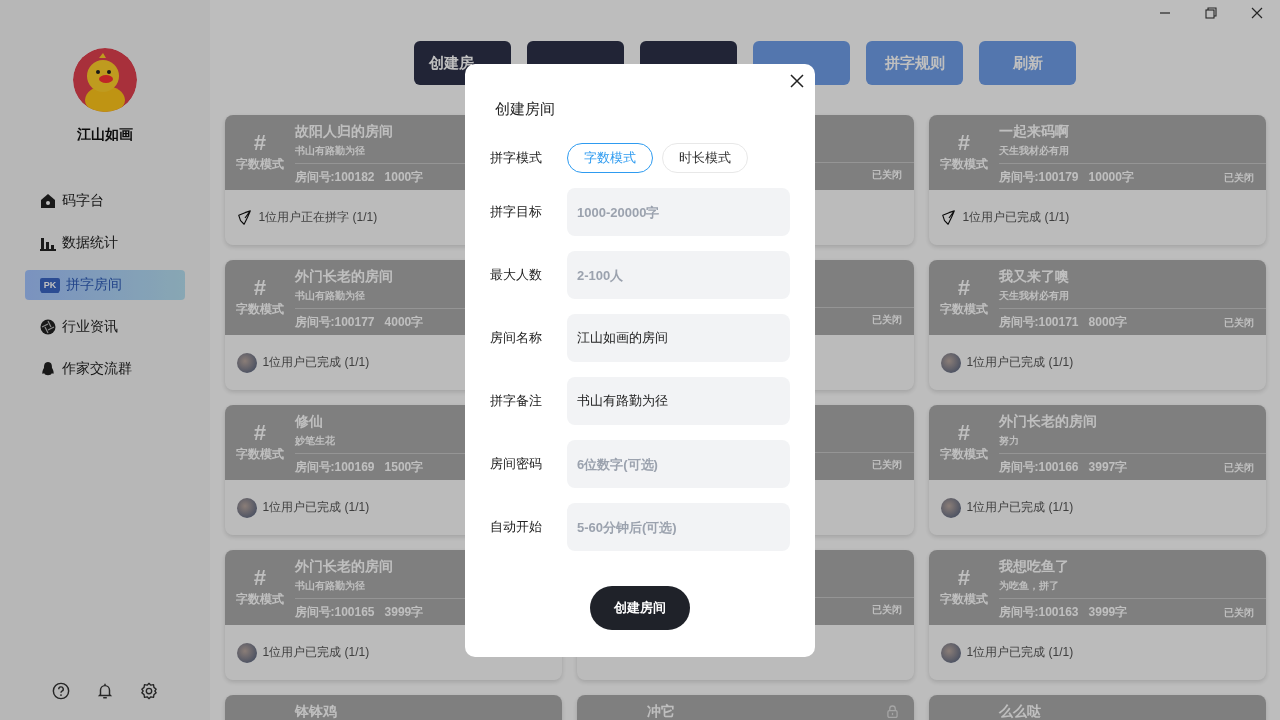 The height and width of the screenshot is (720, 1280). Describe the element at coordinates (678, 338) in the screenshot. I see `input-field: 江山如画的房间` at that location.